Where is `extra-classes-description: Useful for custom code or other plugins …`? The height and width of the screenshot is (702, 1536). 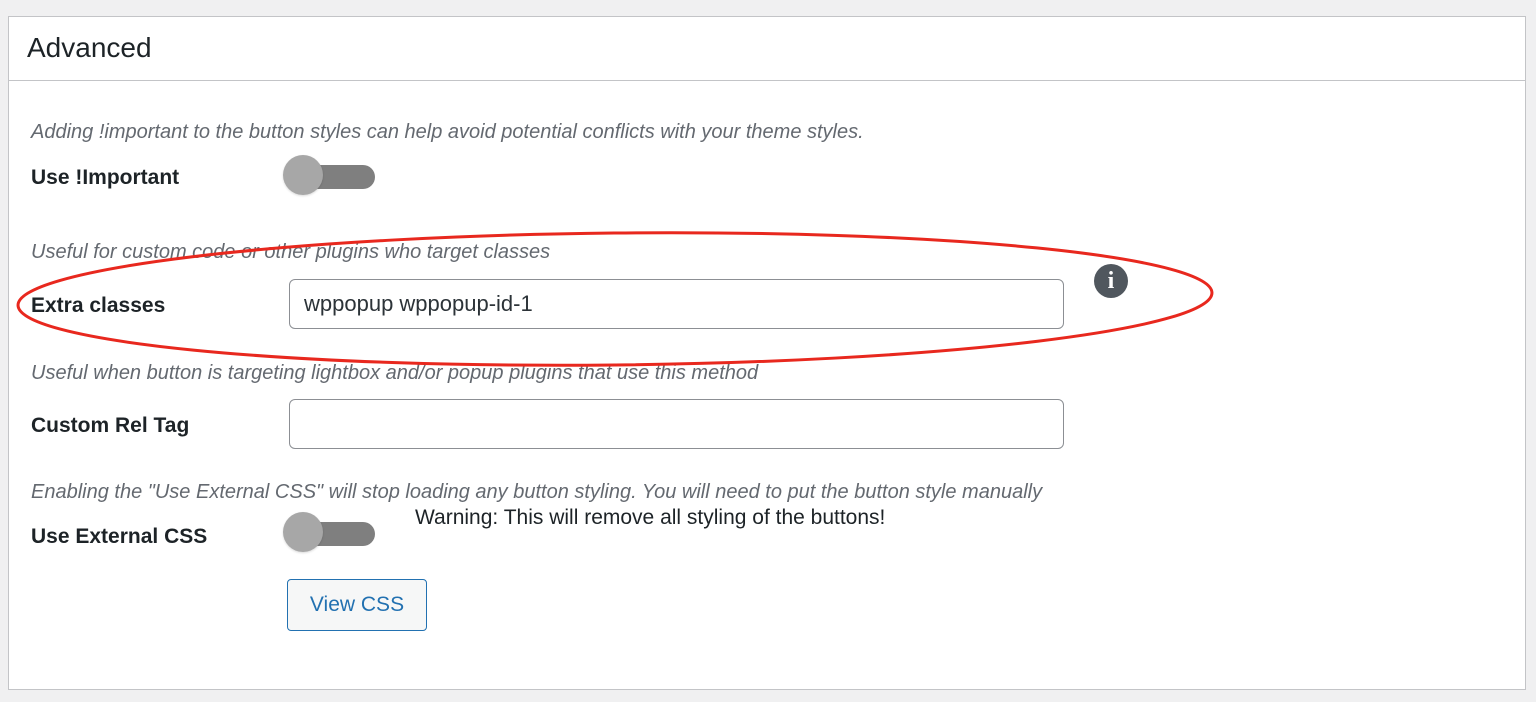 extra-classes-description: Useful for custom code or other plugins … is located at coordinates (291, 252).